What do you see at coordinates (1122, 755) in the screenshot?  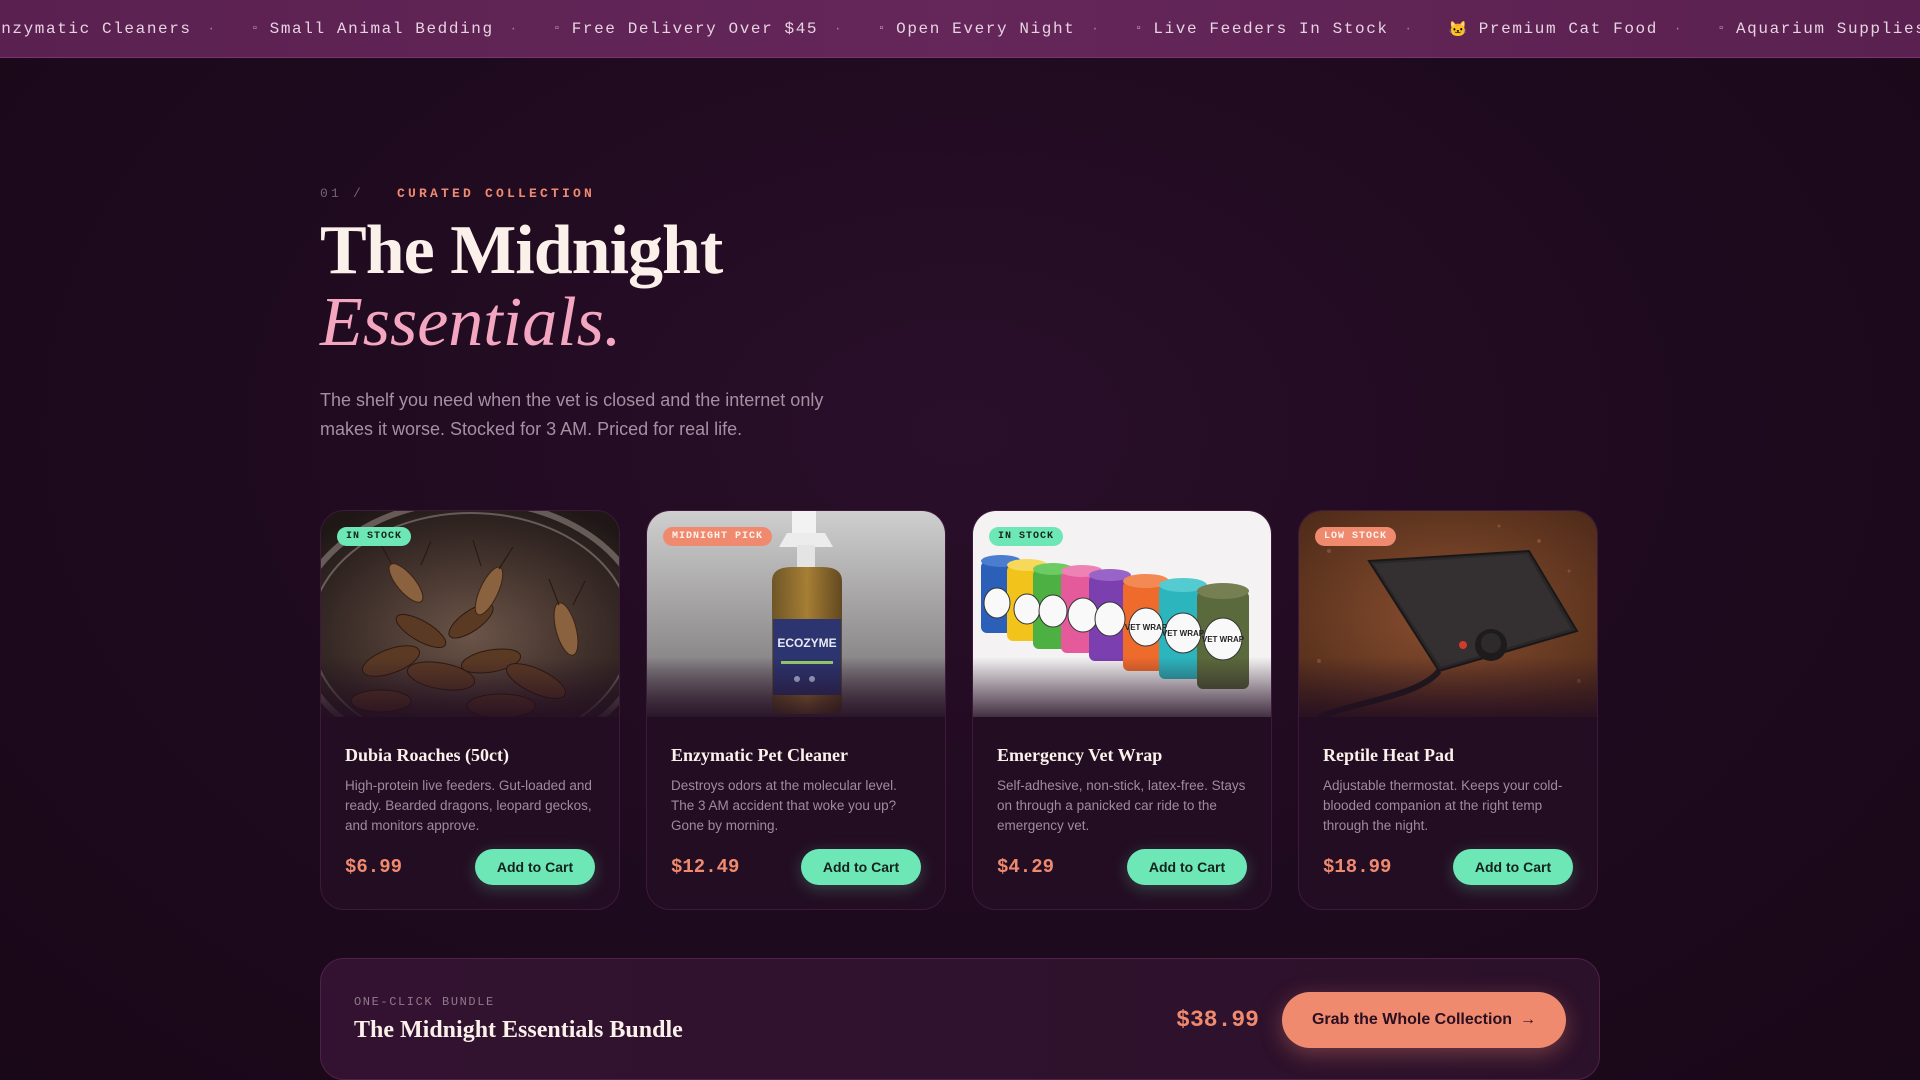 I see `product-name: Emergency Vet Wrap` at bounding box center [1122, 755].